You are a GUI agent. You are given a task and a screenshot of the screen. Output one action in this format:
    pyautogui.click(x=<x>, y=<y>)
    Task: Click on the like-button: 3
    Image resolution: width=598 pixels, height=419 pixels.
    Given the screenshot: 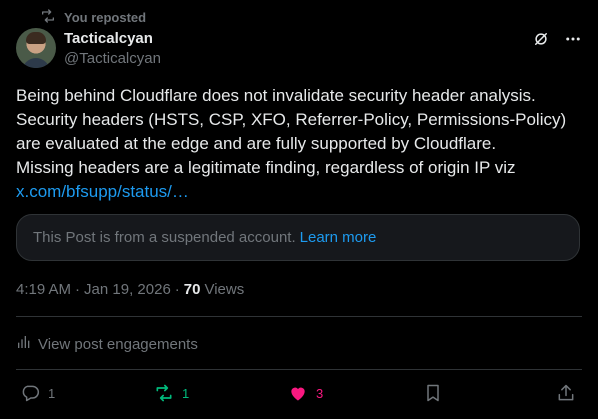 What is the action you would take?
    pyautogui.click(x=305, y=393)
    